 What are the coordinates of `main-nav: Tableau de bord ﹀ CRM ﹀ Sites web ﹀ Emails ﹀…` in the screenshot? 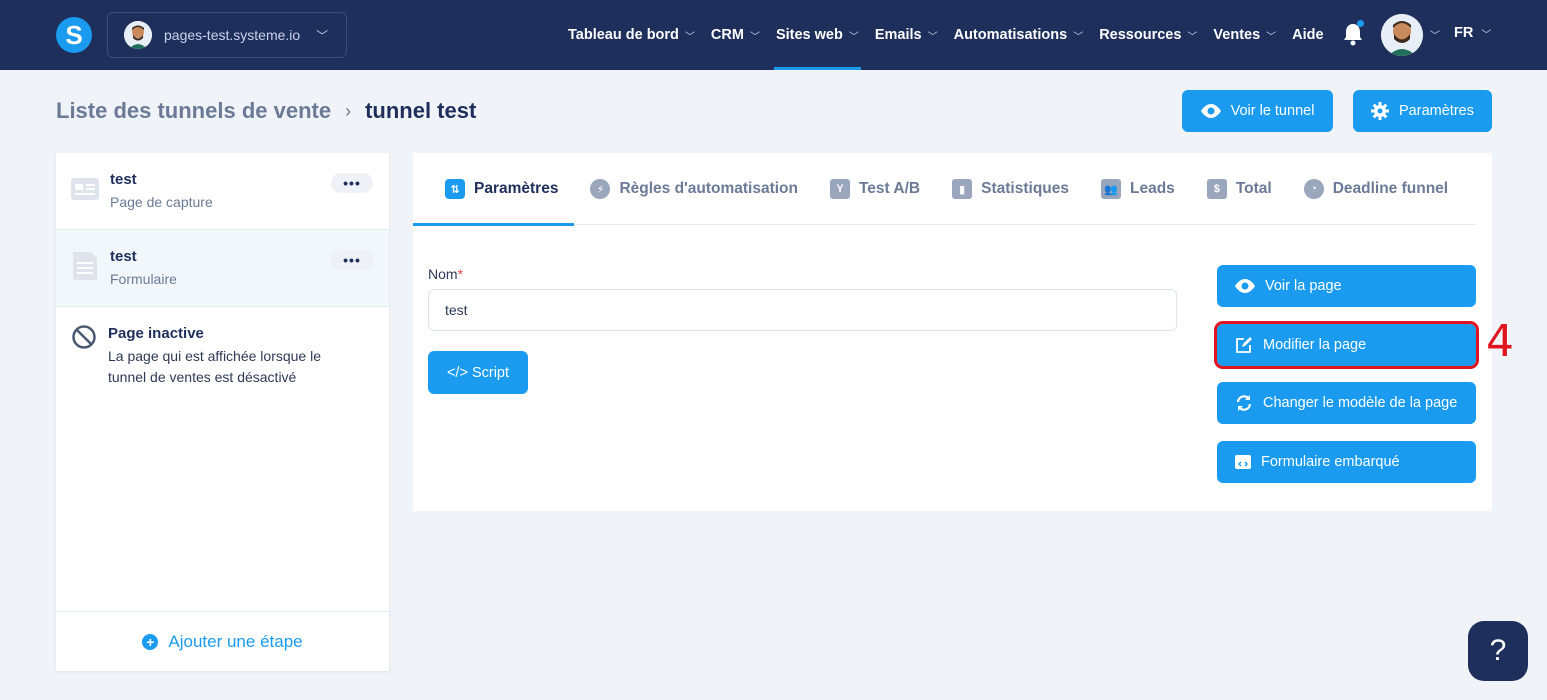 It's located at (954, 35).